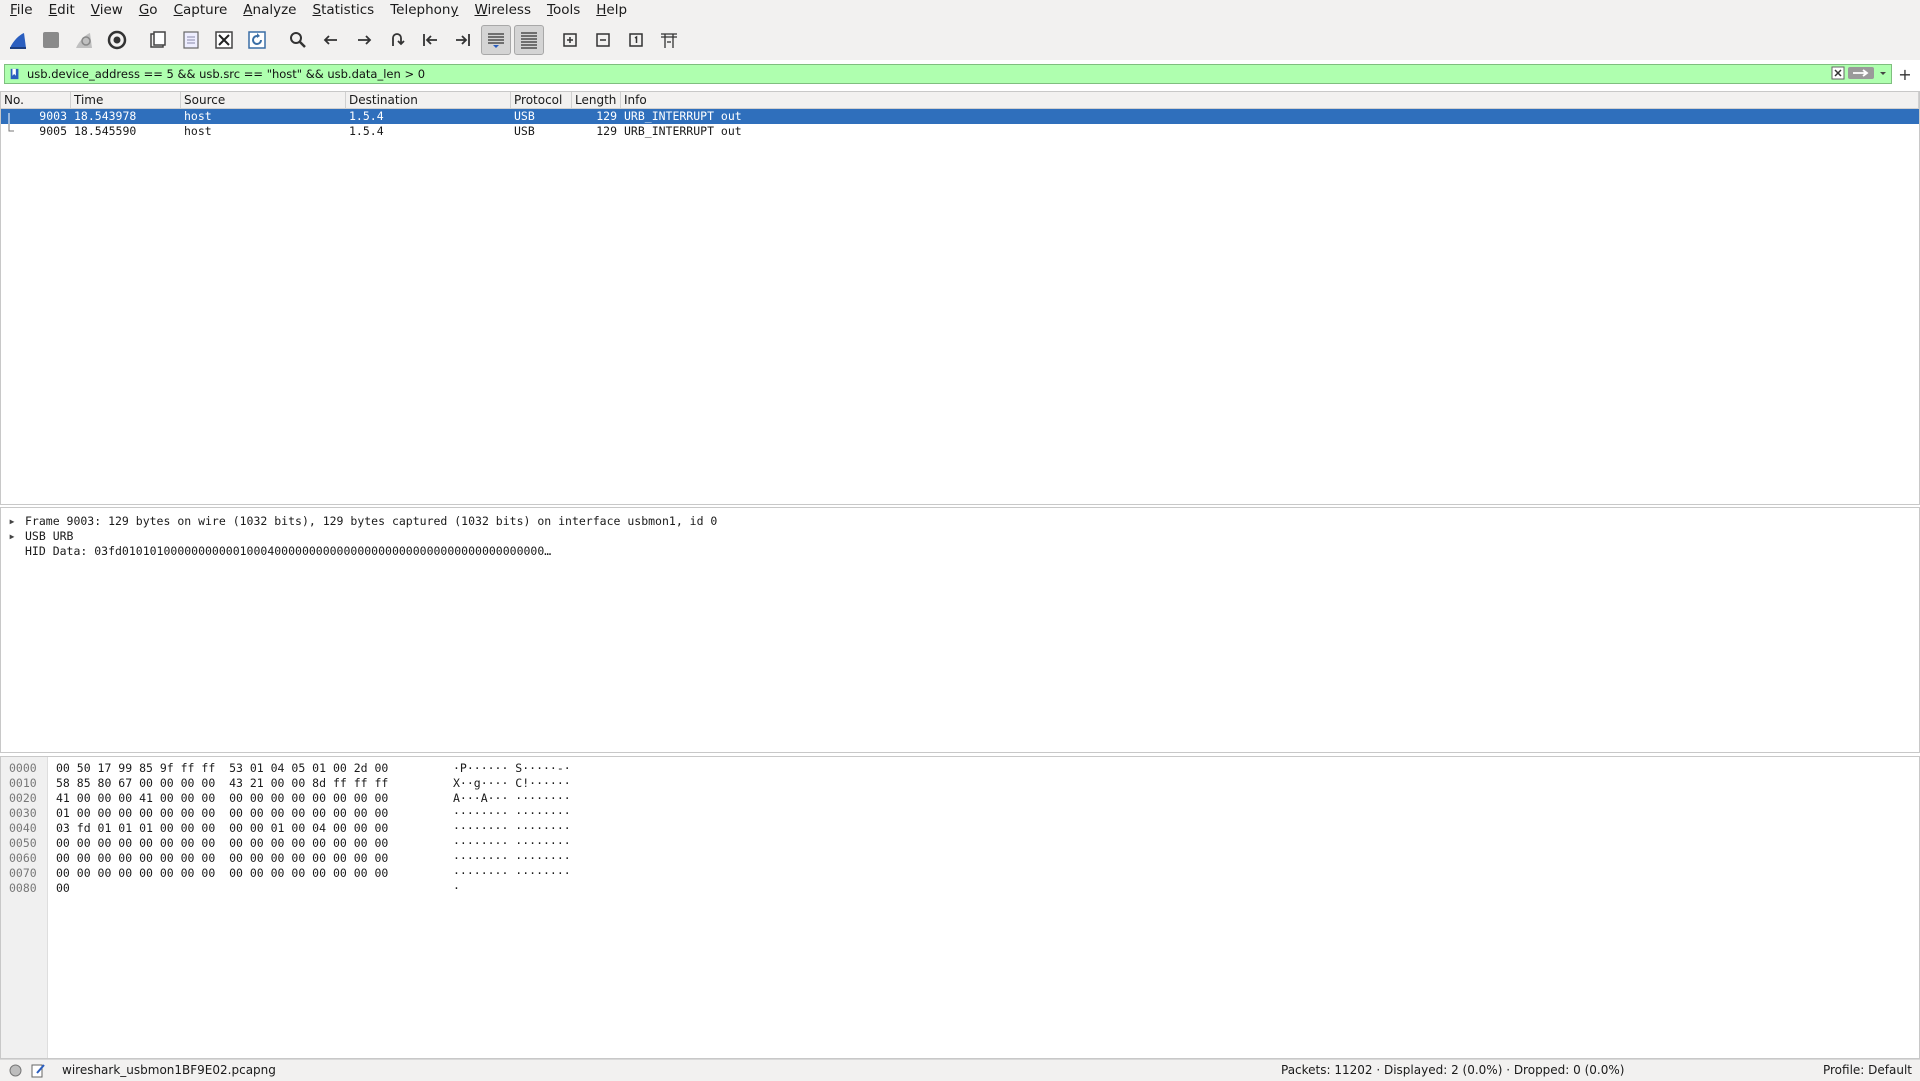 Image resolution: width=1920 pixels, height=1081 pixels. Describe the element at coordinates (331, 40) in the screenshot. I see `previous-packet-button` at that location.